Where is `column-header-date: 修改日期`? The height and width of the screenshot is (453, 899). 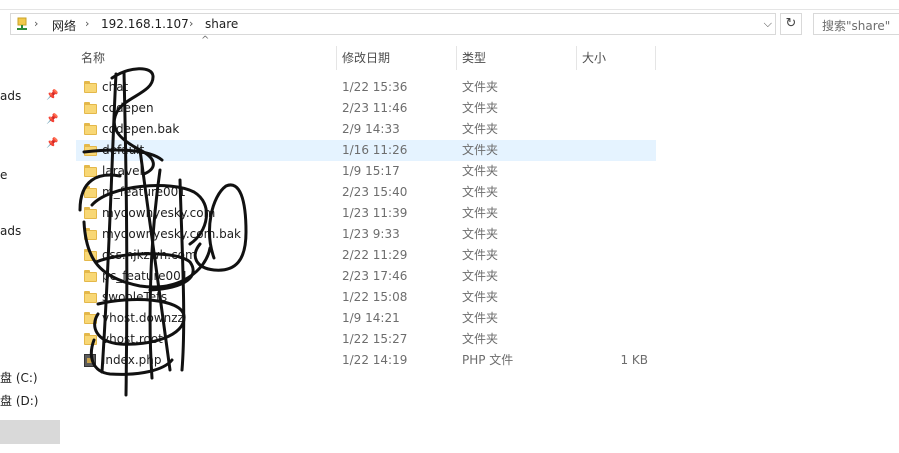
column-header-date: 修改日期 is located at coordinates (396, 58).